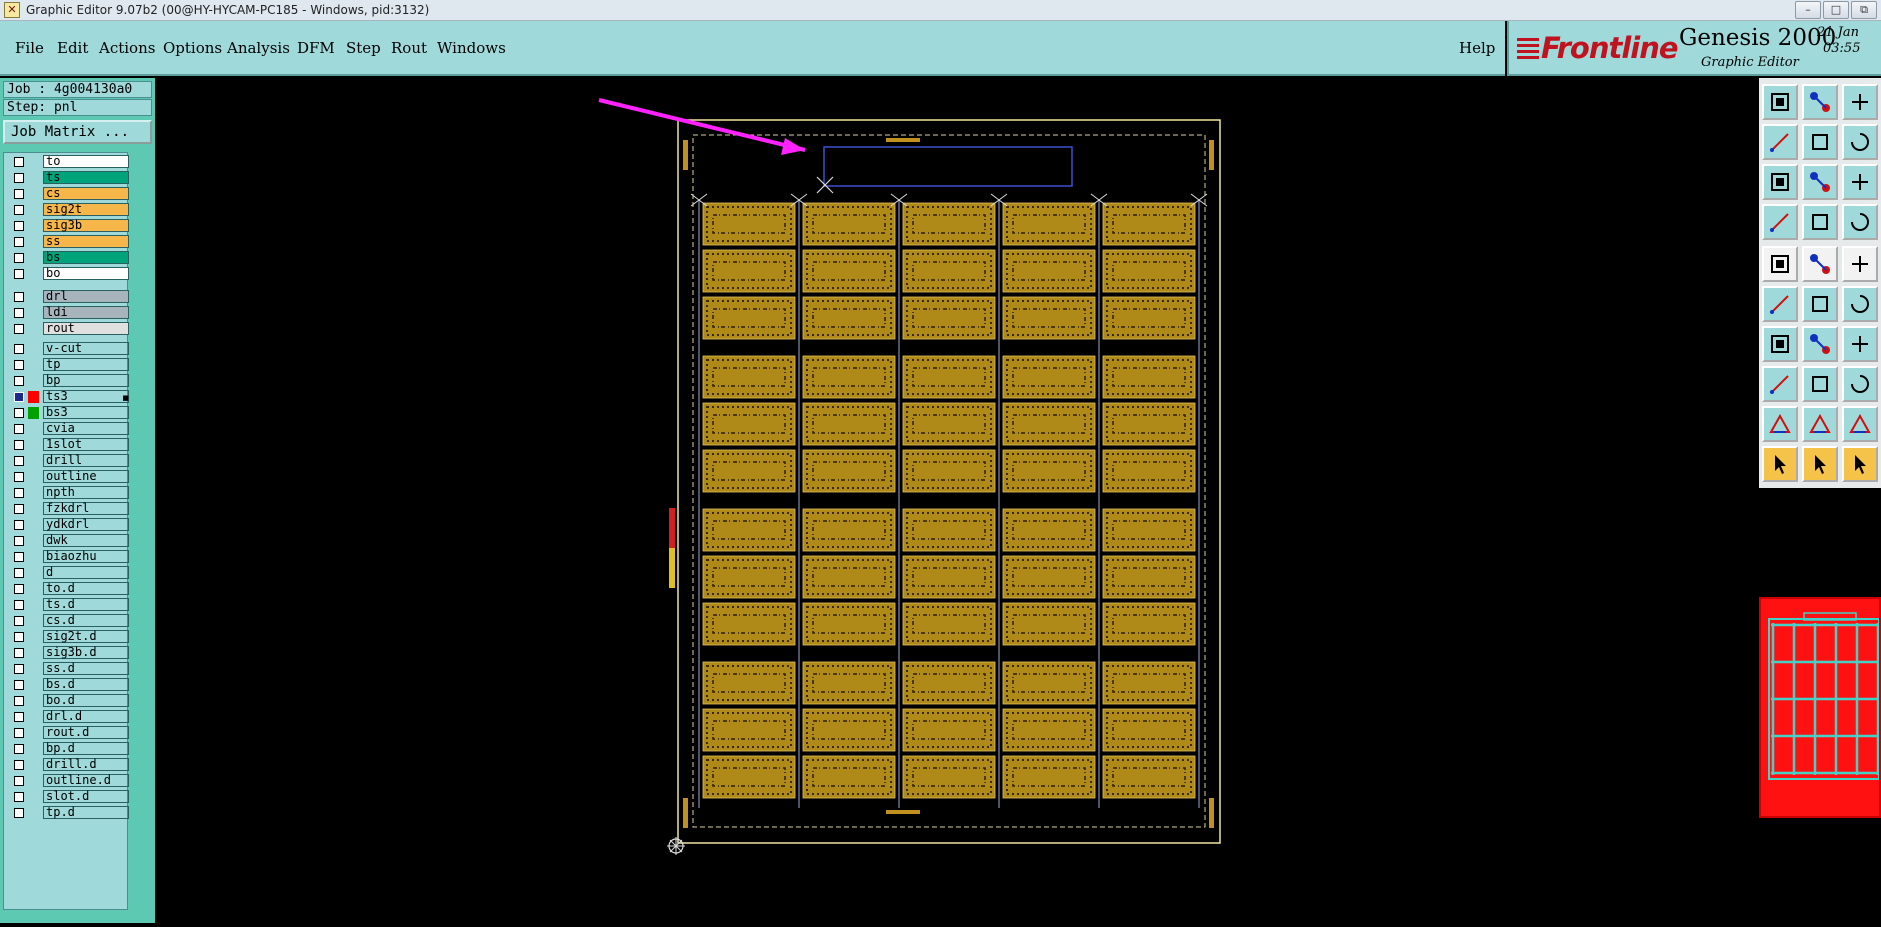 Image resolution: width=1881 pixels, height=927 pixels. I want to click on layer-row-tp: tp, so click(68, 365).